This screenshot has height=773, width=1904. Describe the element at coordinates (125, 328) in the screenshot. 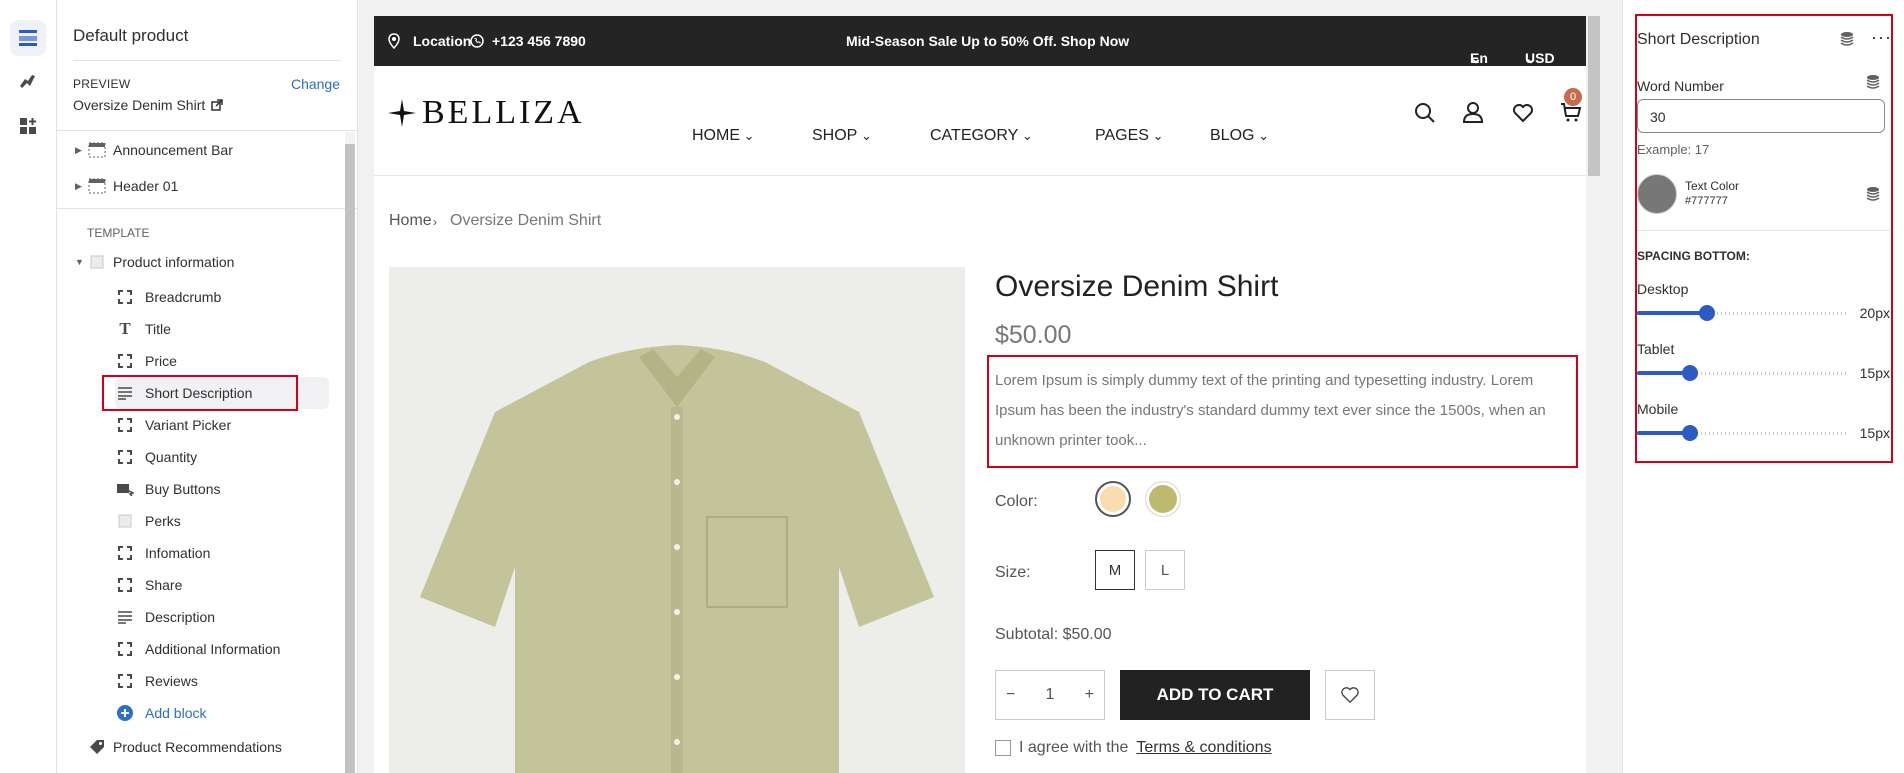

I see `text-icon: T` at that location.